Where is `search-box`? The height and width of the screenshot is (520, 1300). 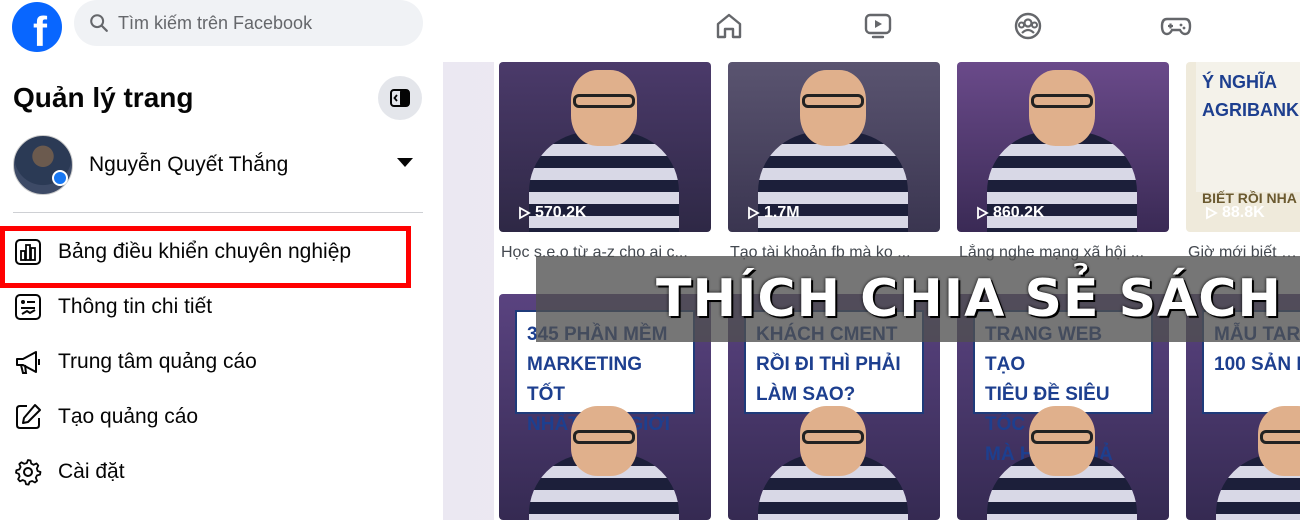 search-box is located at coordinates (248, 23).